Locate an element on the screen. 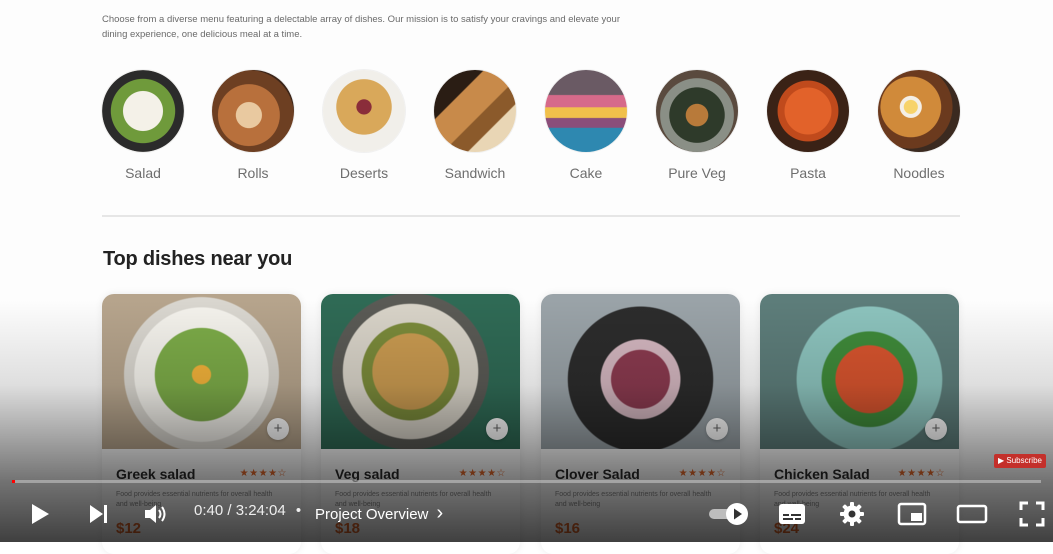  category-sandwich: Sandwich is located at coordinates (475, 125).